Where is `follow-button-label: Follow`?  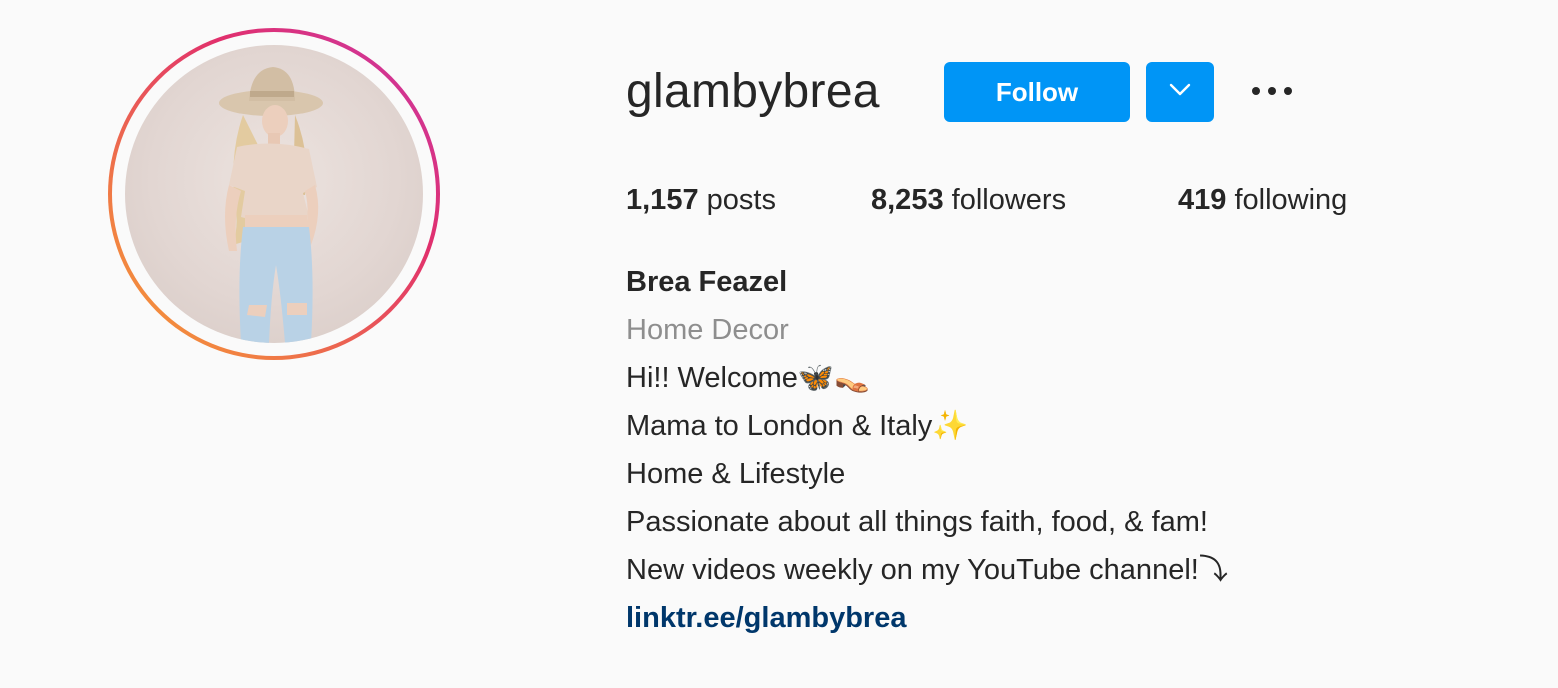 follow-button-label: Follow is located at coordinates (1037, 91).